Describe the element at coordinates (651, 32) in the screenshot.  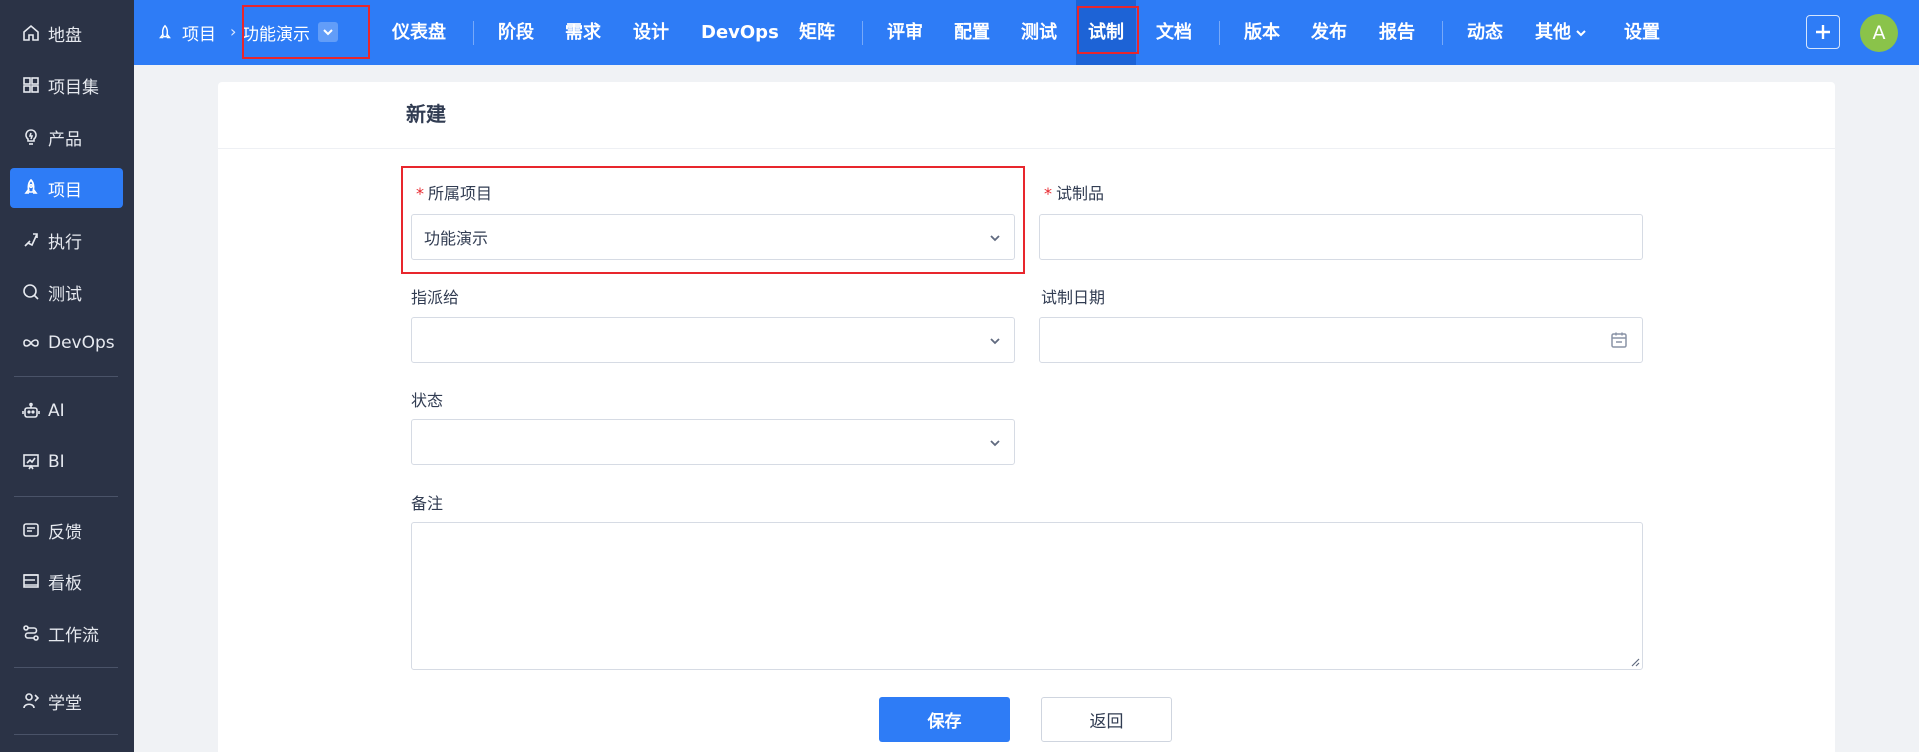
I see `tab-design: 设计` at that location.